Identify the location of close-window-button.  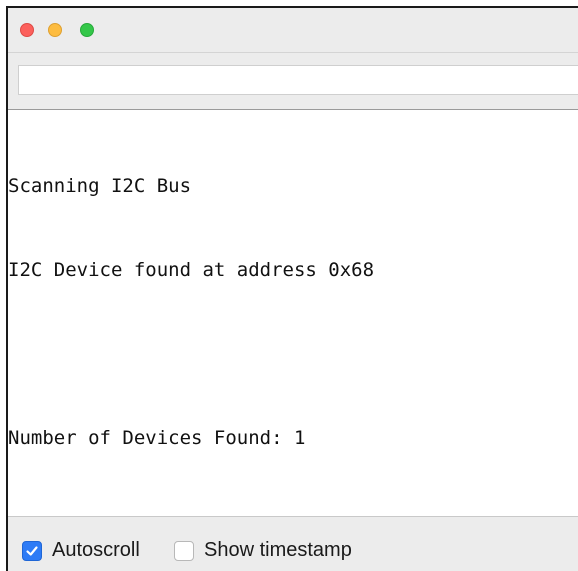
(27, 30).